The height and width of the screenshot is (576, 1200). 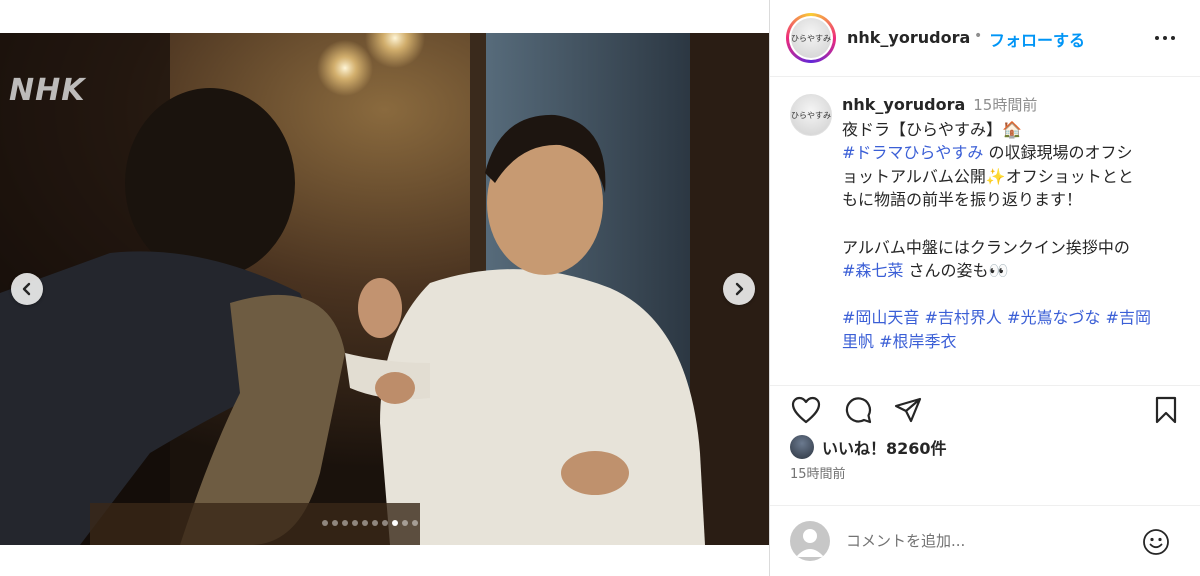 I want to click on hashtag-link: #森七菜, so click(x=872, y=270).